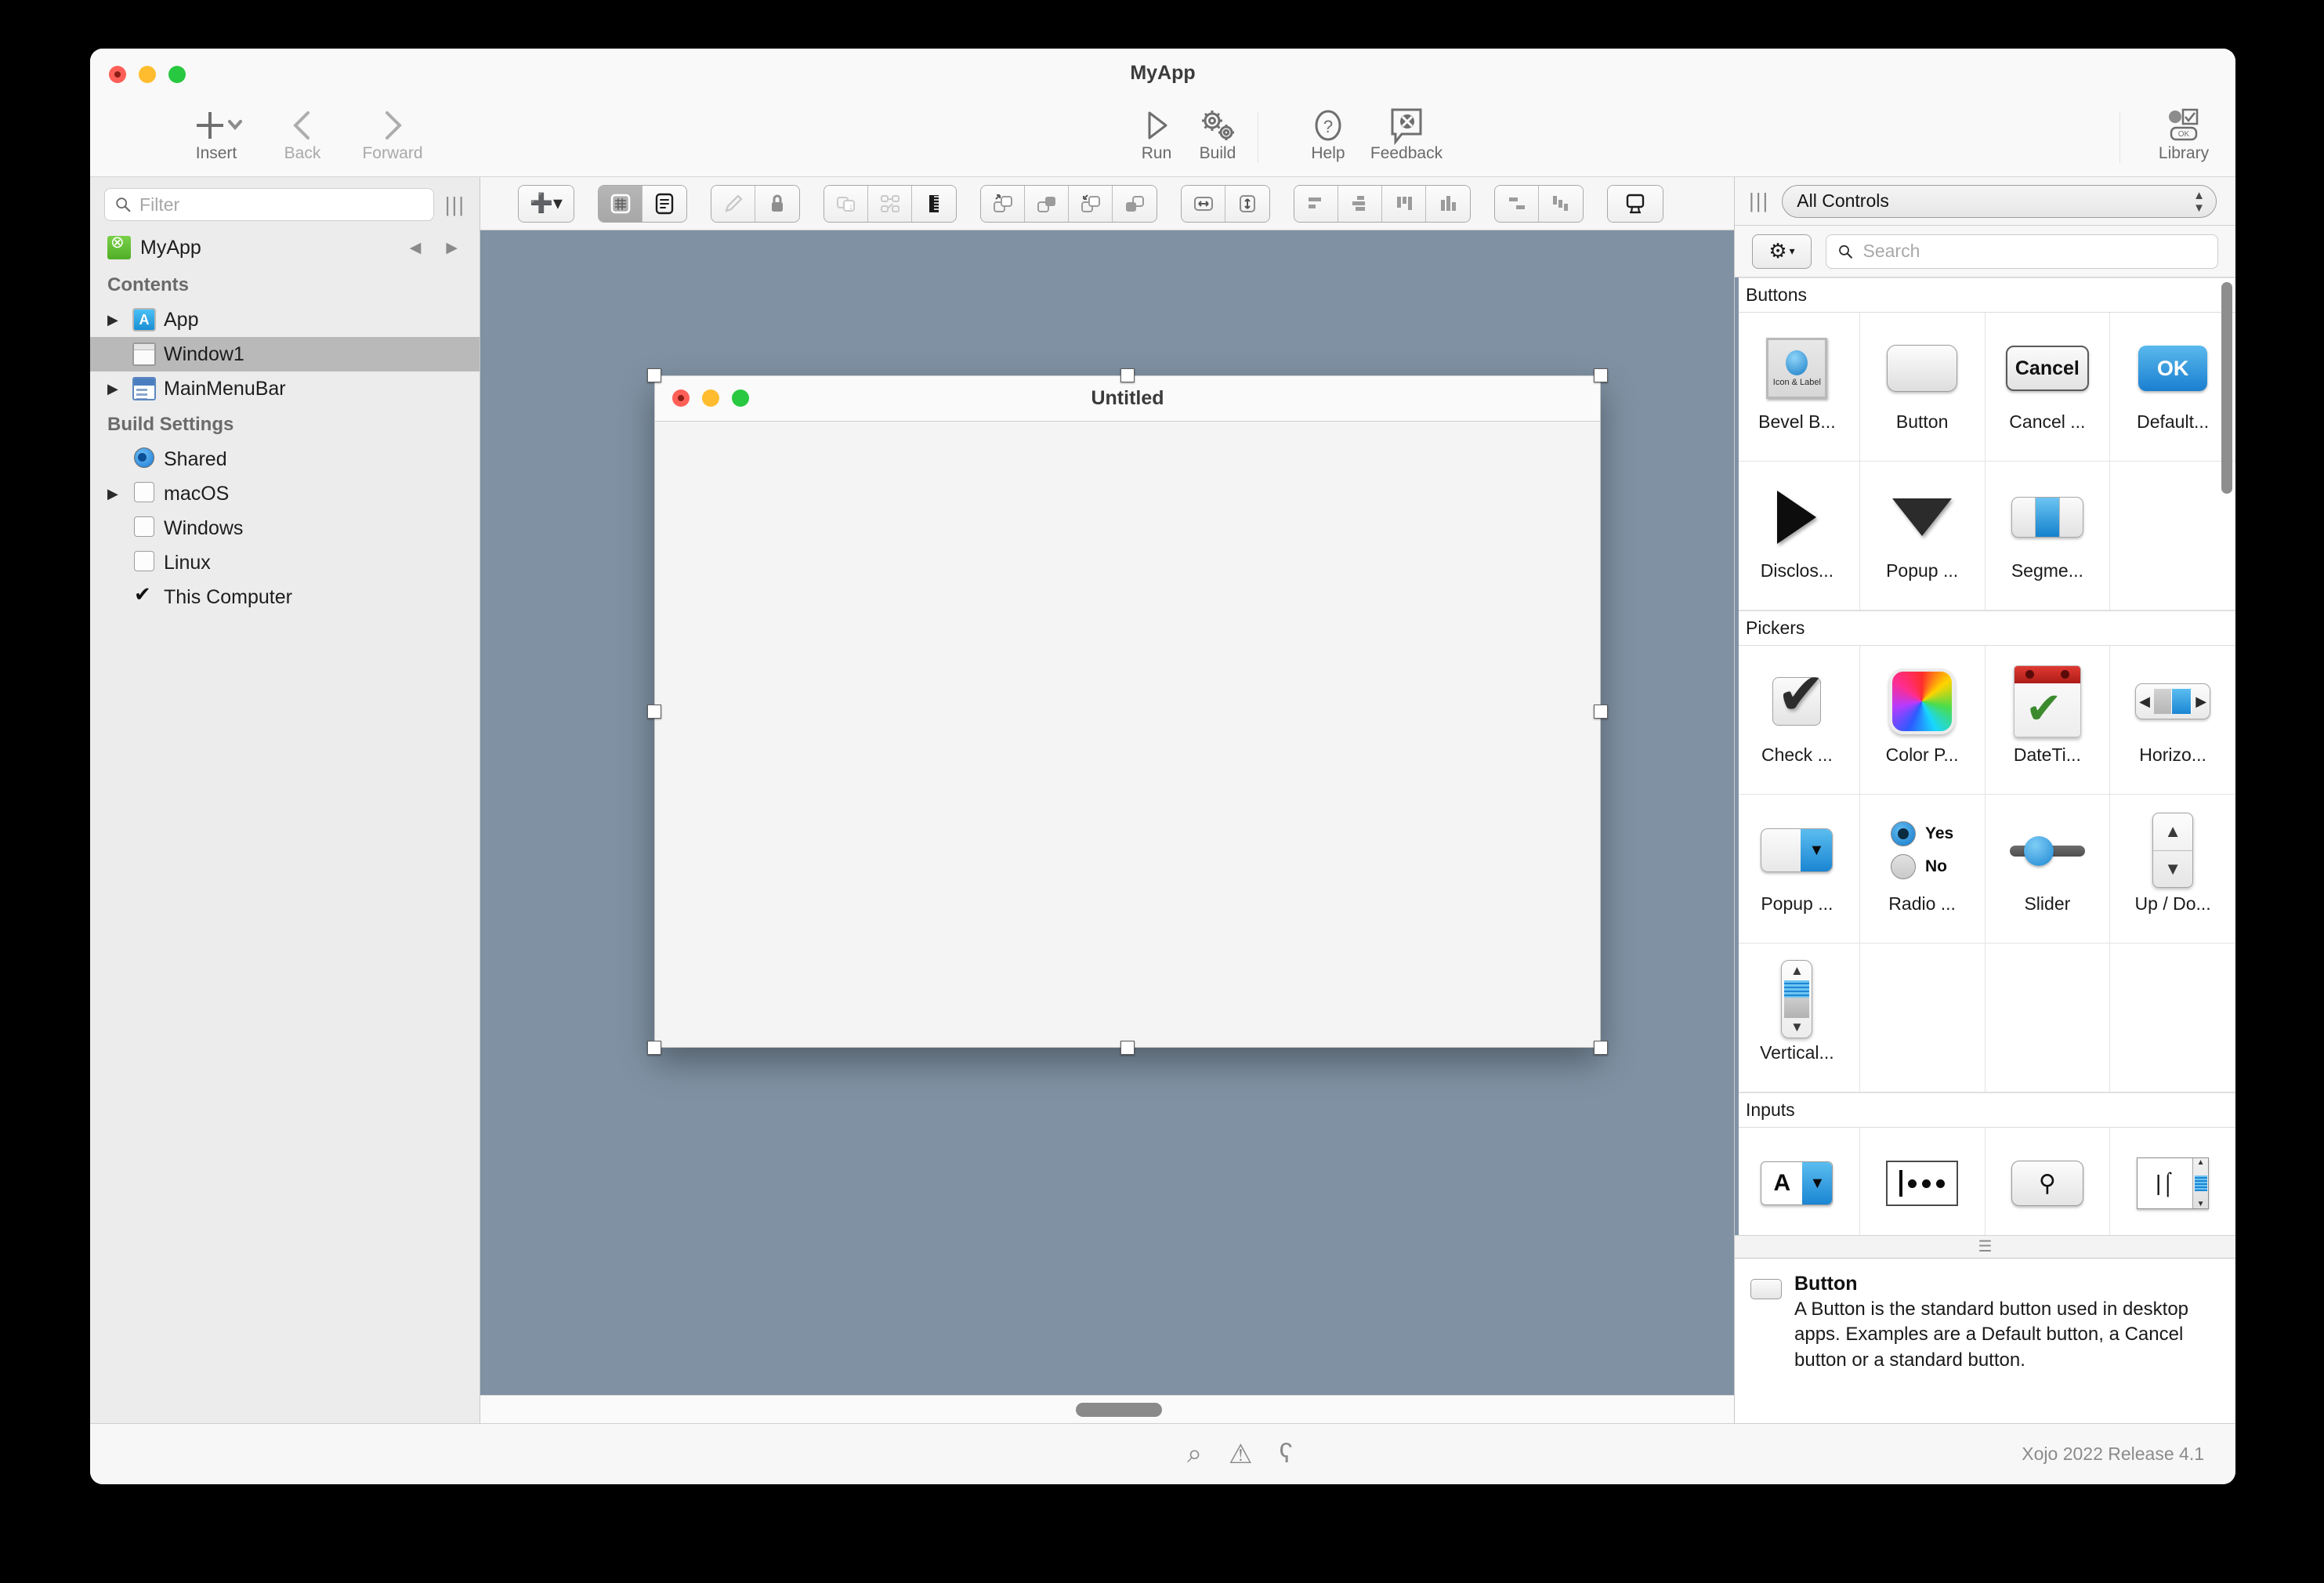  I want to click on library-item-slider: Slider, so click(2048, 870).